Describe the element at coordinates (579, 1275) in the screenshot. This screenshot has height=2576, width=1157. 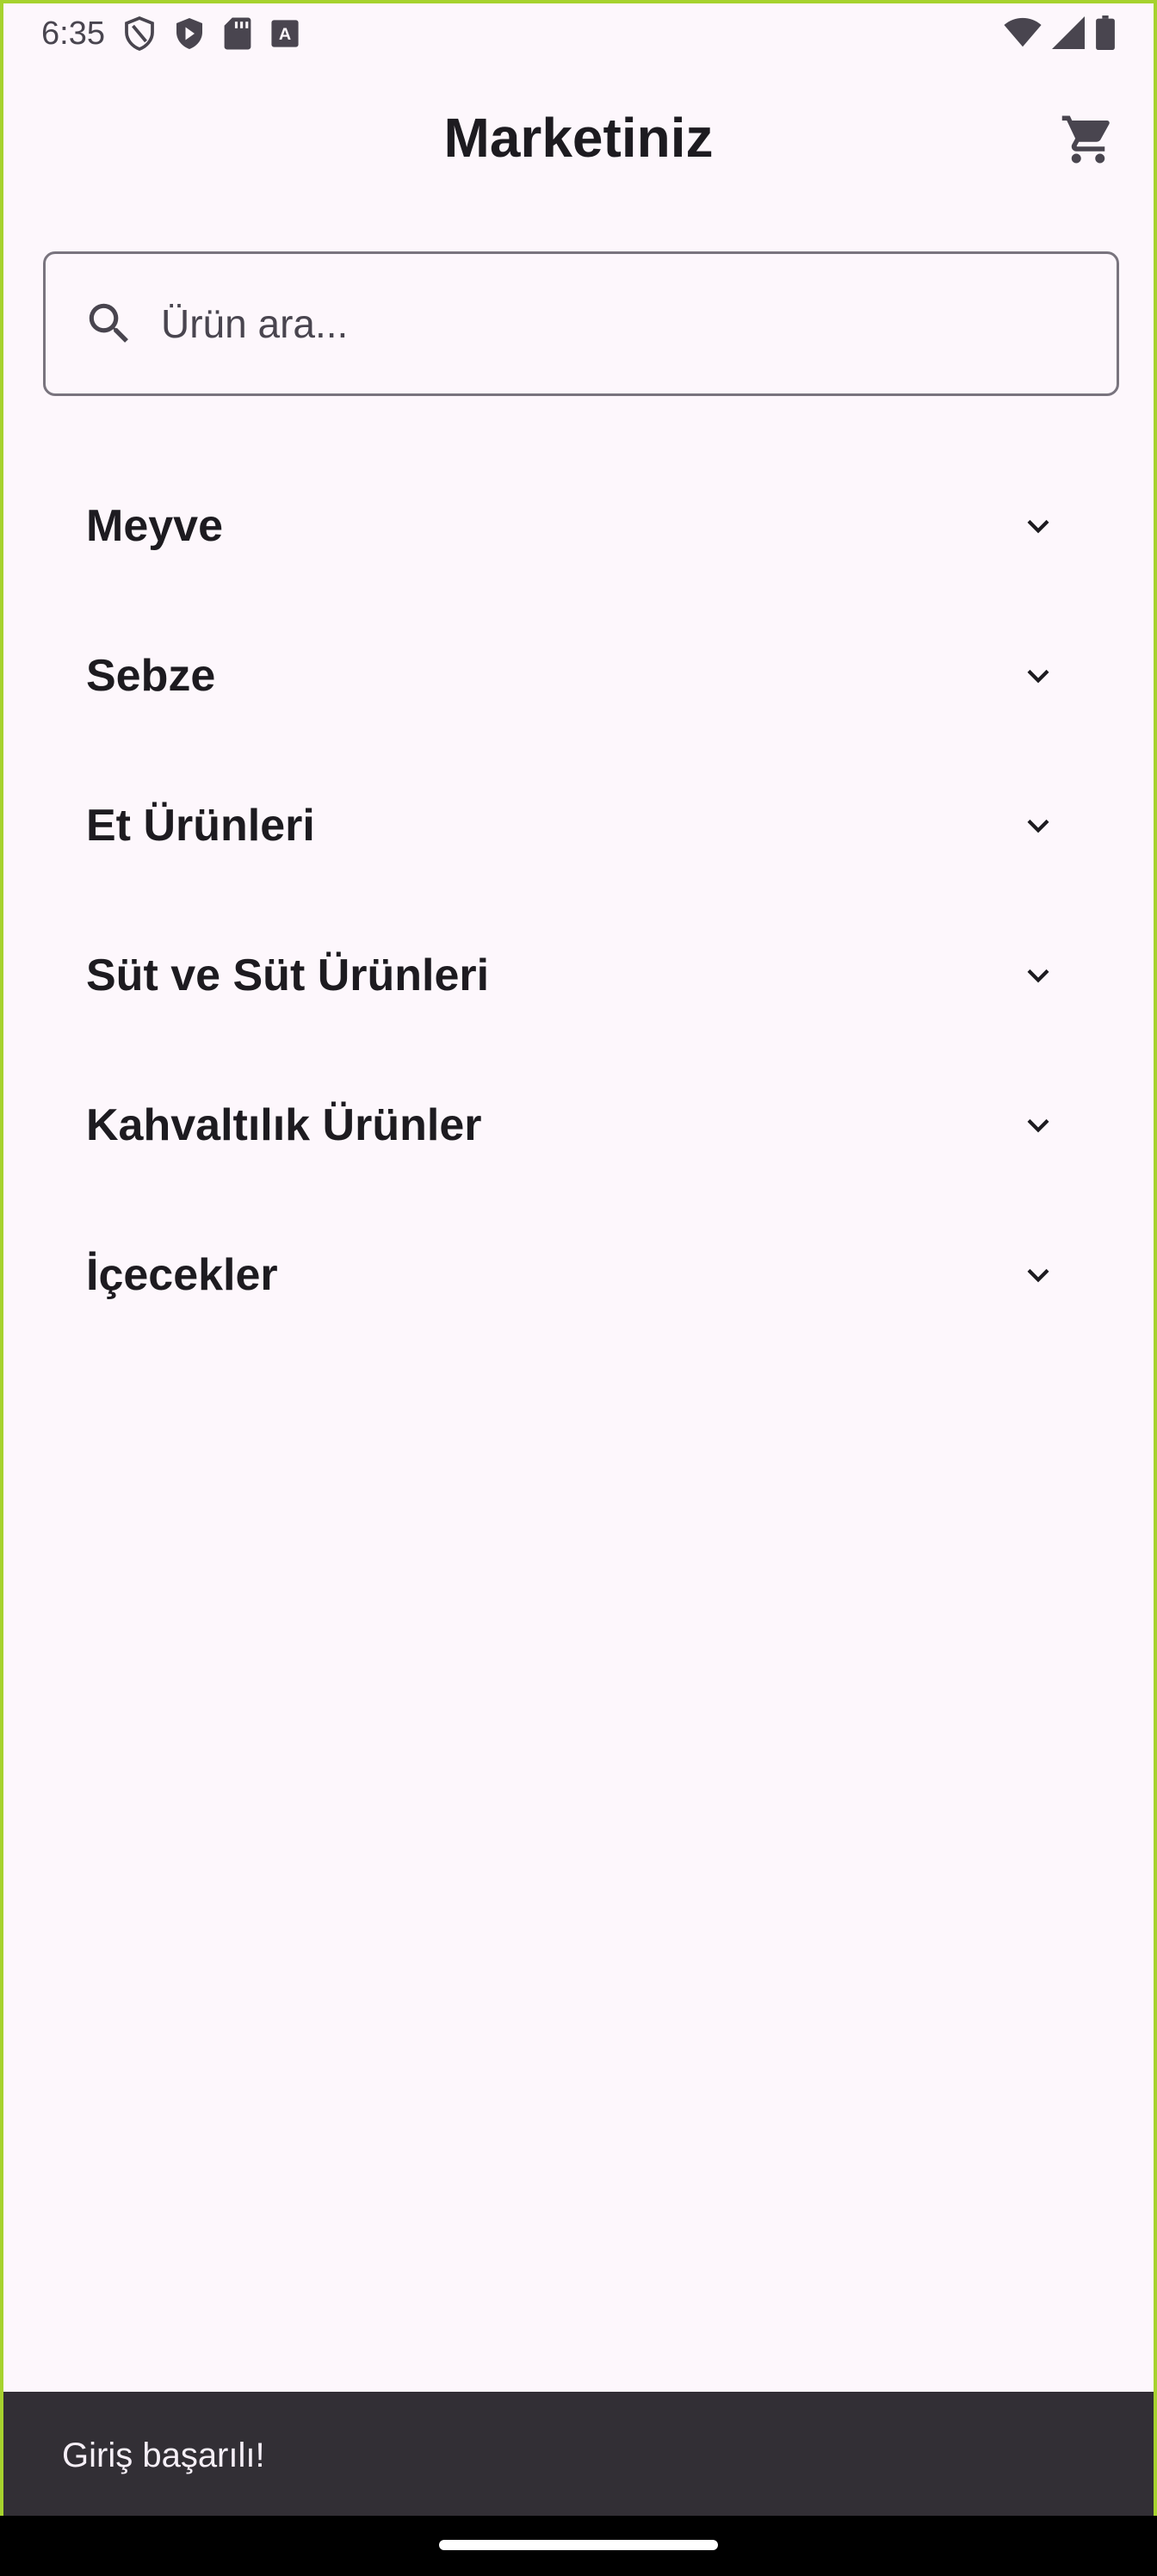
I see `category-item-icecekler: İçecekler` at that location.